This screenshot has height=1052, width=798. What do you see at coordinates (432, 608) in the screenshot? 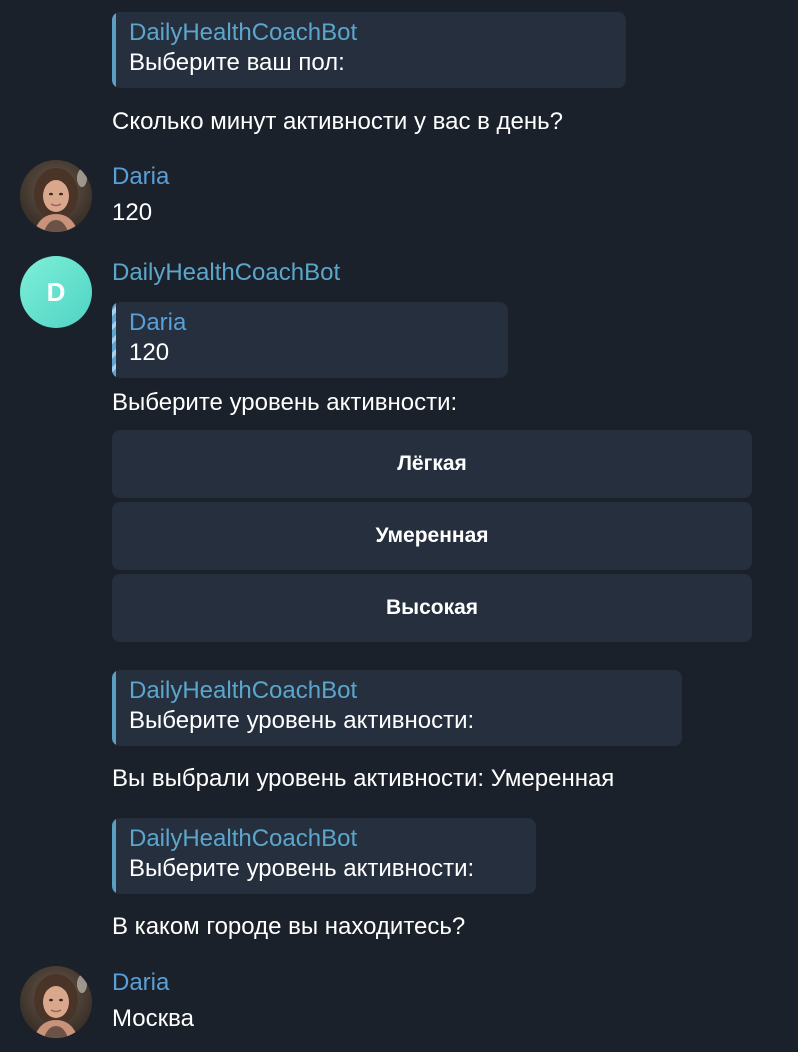
I see `keyboard-button-high: Высокая` at bounding box center [432, 608].